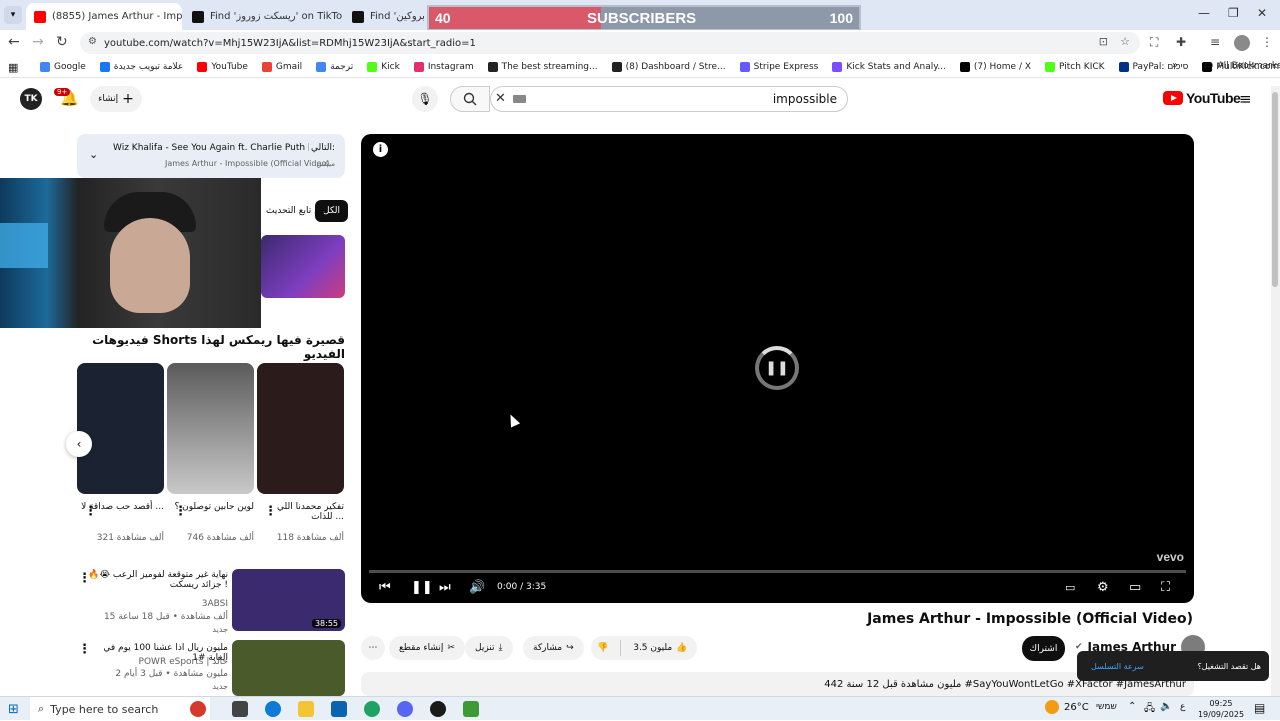 Image resolution: width=1280 pixels, height=721 pixels. What do you see at coordinates (1103, 587) in the screenshot?
I see `settings-icon: ⚙` at bounding box center [1103, 587].